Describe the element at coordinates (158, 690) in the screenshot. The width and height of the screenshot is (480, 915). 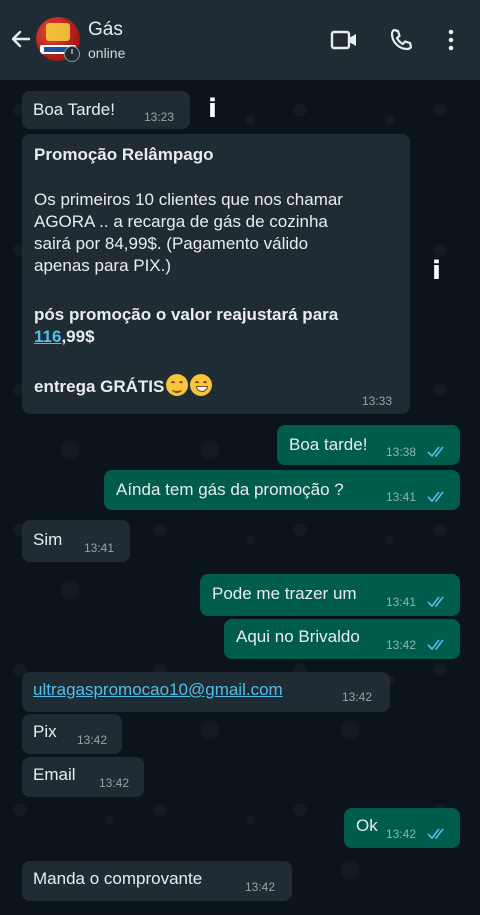
I see `email-link: ultragaspromocao10@gmail.com` at that location.